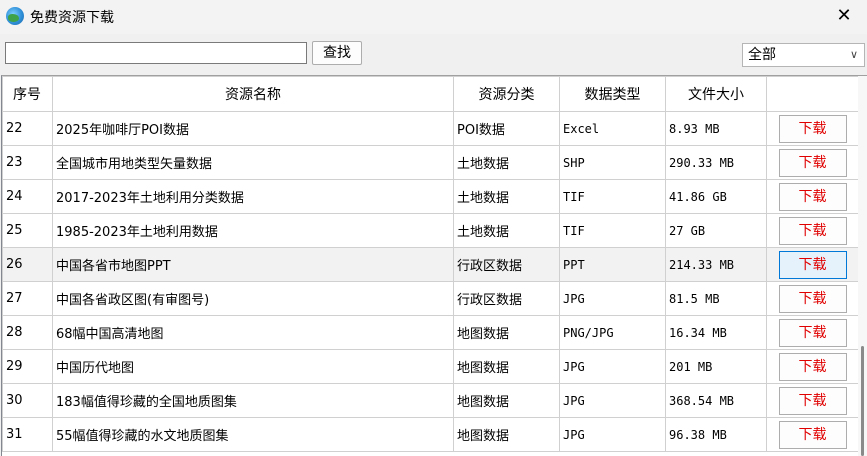 This screenshot has height=456, width=867. I want to click on column-header-category: 资源分类, so click(506, 94).